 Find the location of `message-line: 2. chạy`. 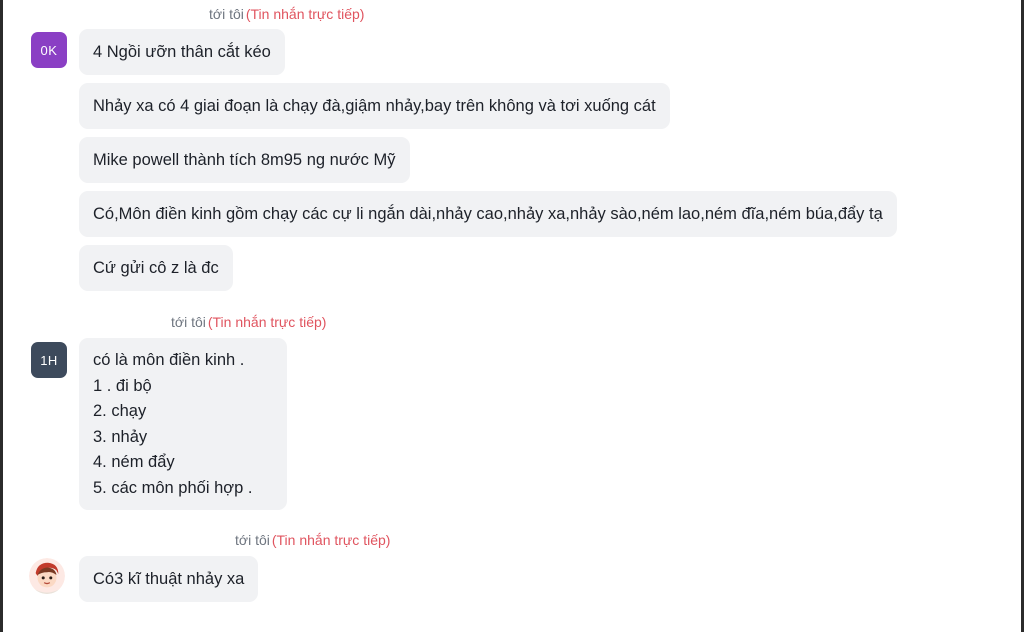

message-line: 2. chạy is located at coordinates (120, 411).